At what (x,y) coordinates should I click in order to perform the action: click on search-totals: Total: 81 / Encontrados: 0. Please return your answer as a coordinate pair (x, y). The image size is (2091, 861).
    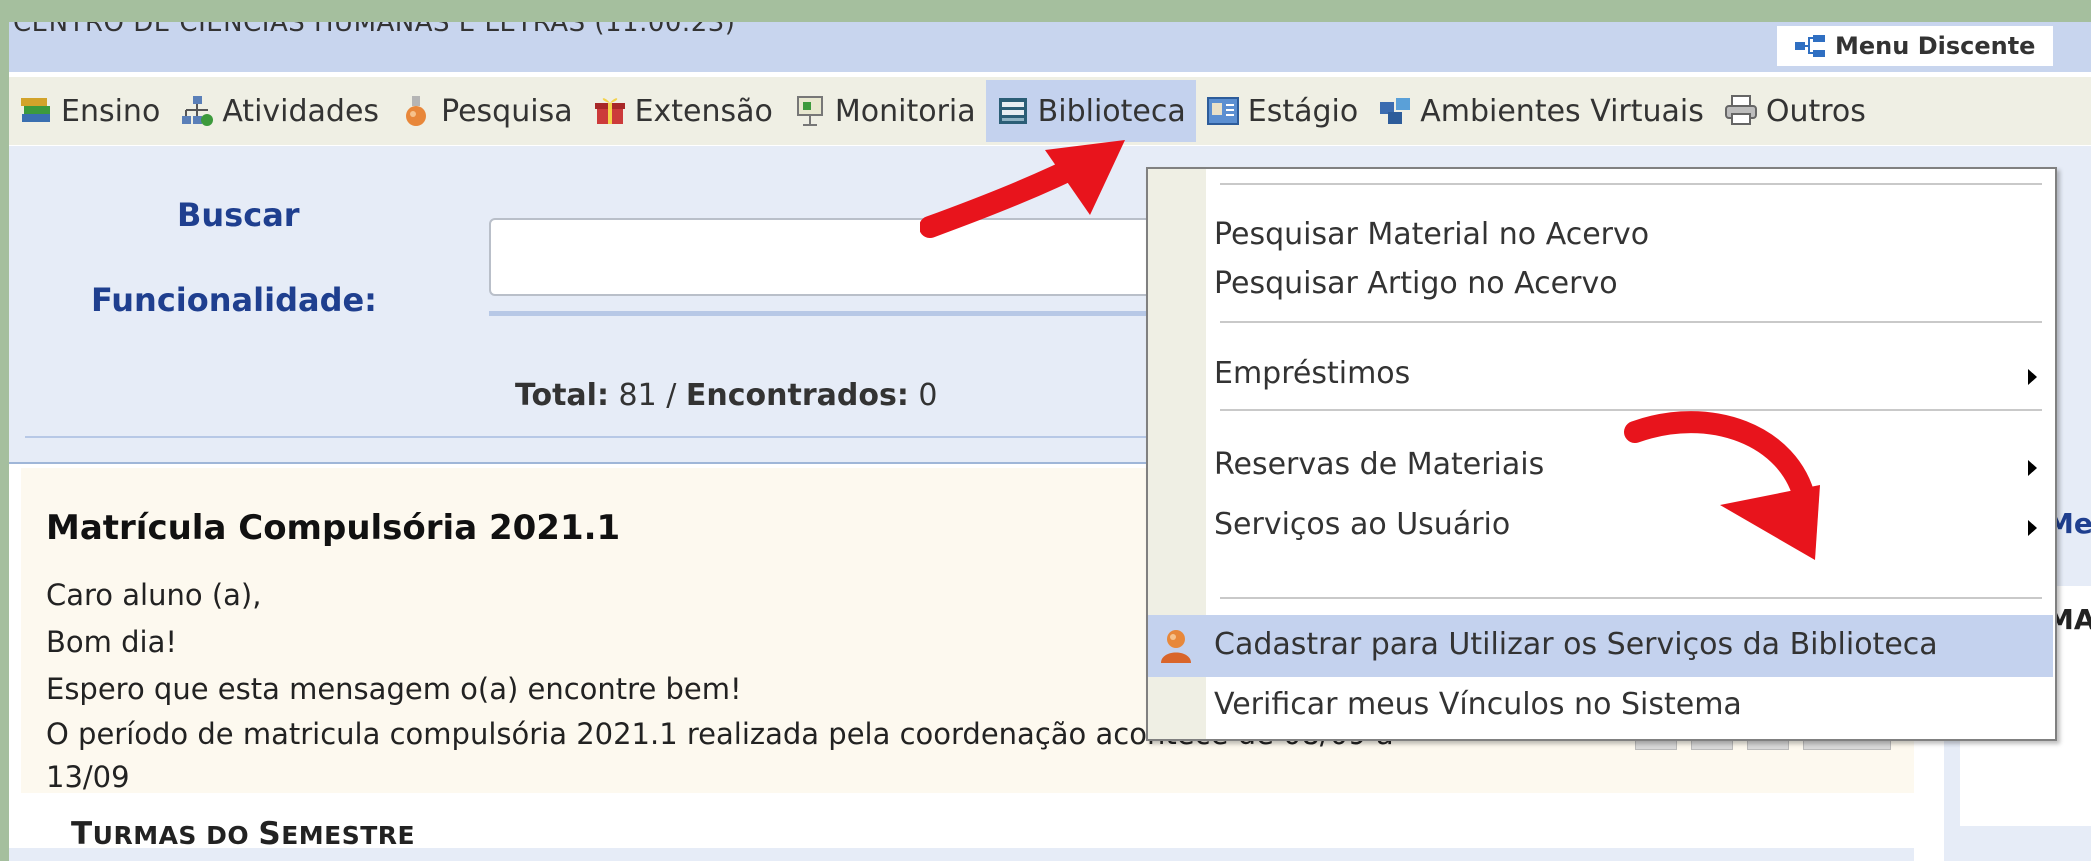
    Looking at the image, I should click on (726, 395).